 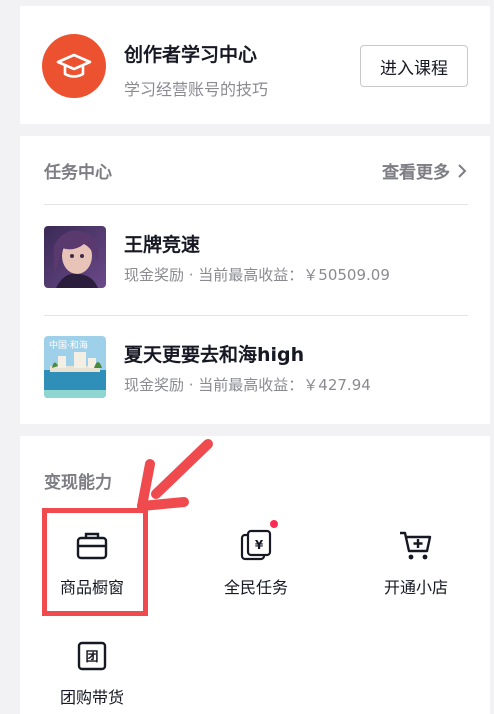 I want to click on seaside-thumbnail: 中国·和海, so click(x=75, y=367).